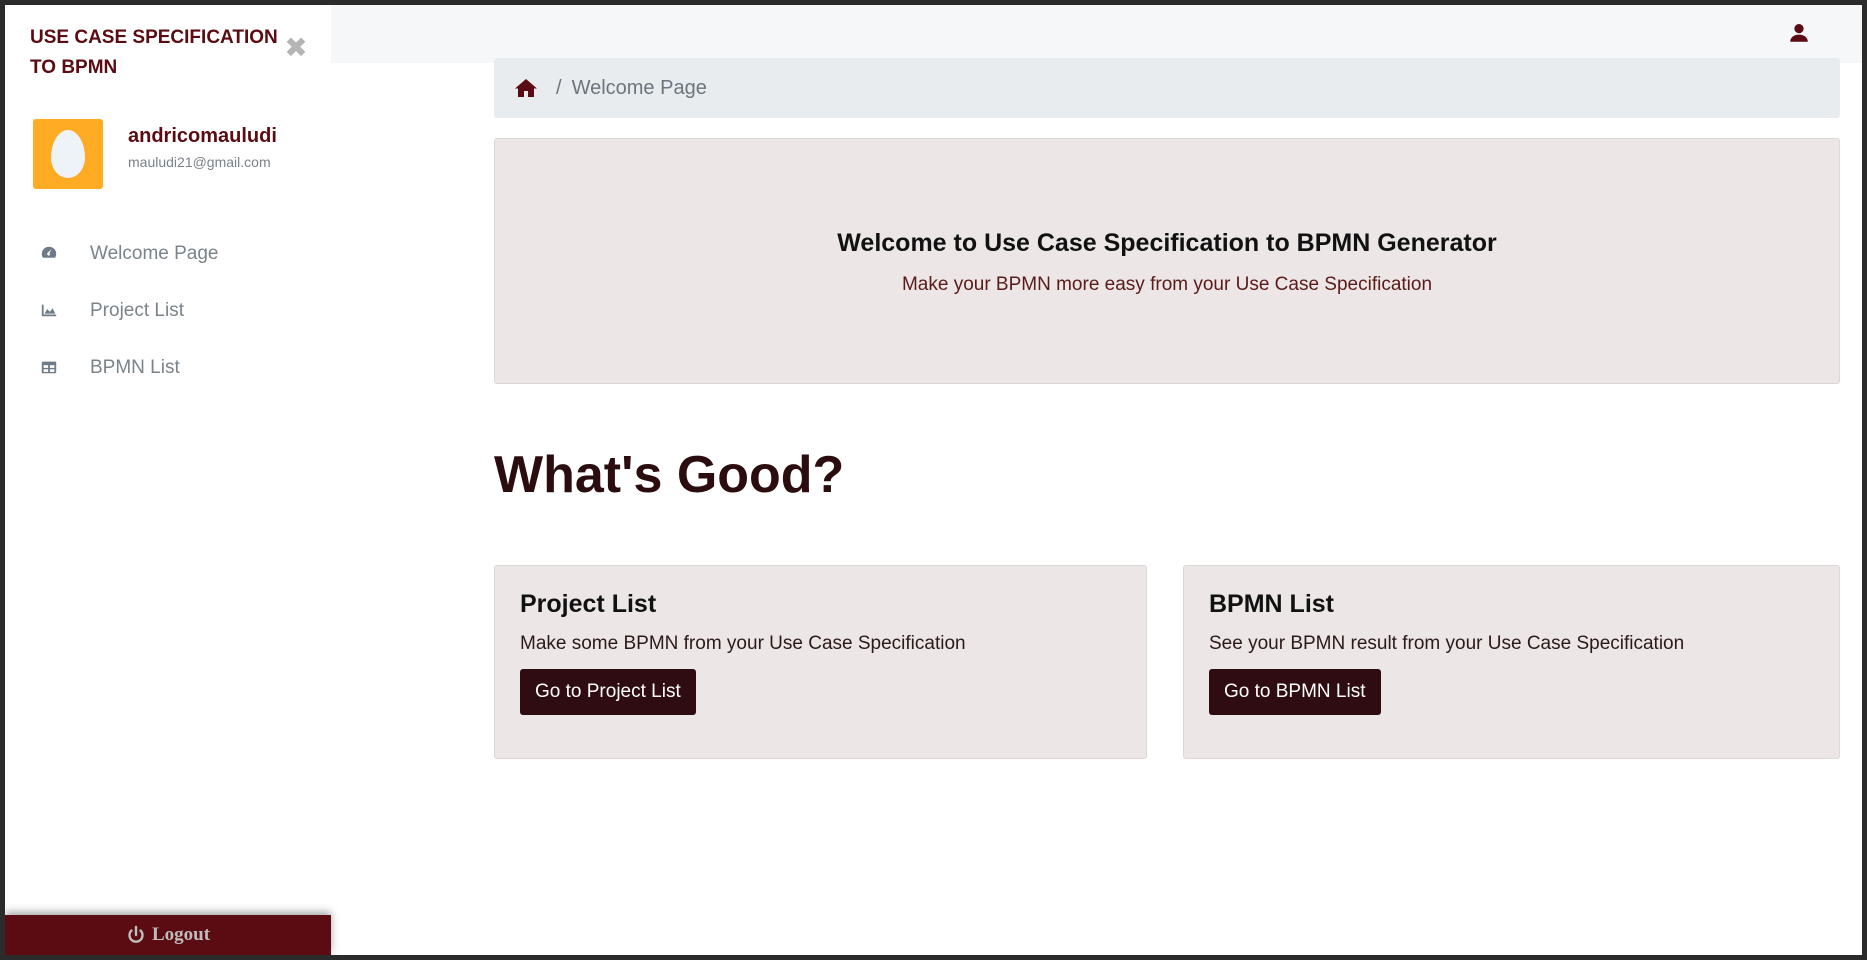  I want to click on top-bar, so click(1096, 34).